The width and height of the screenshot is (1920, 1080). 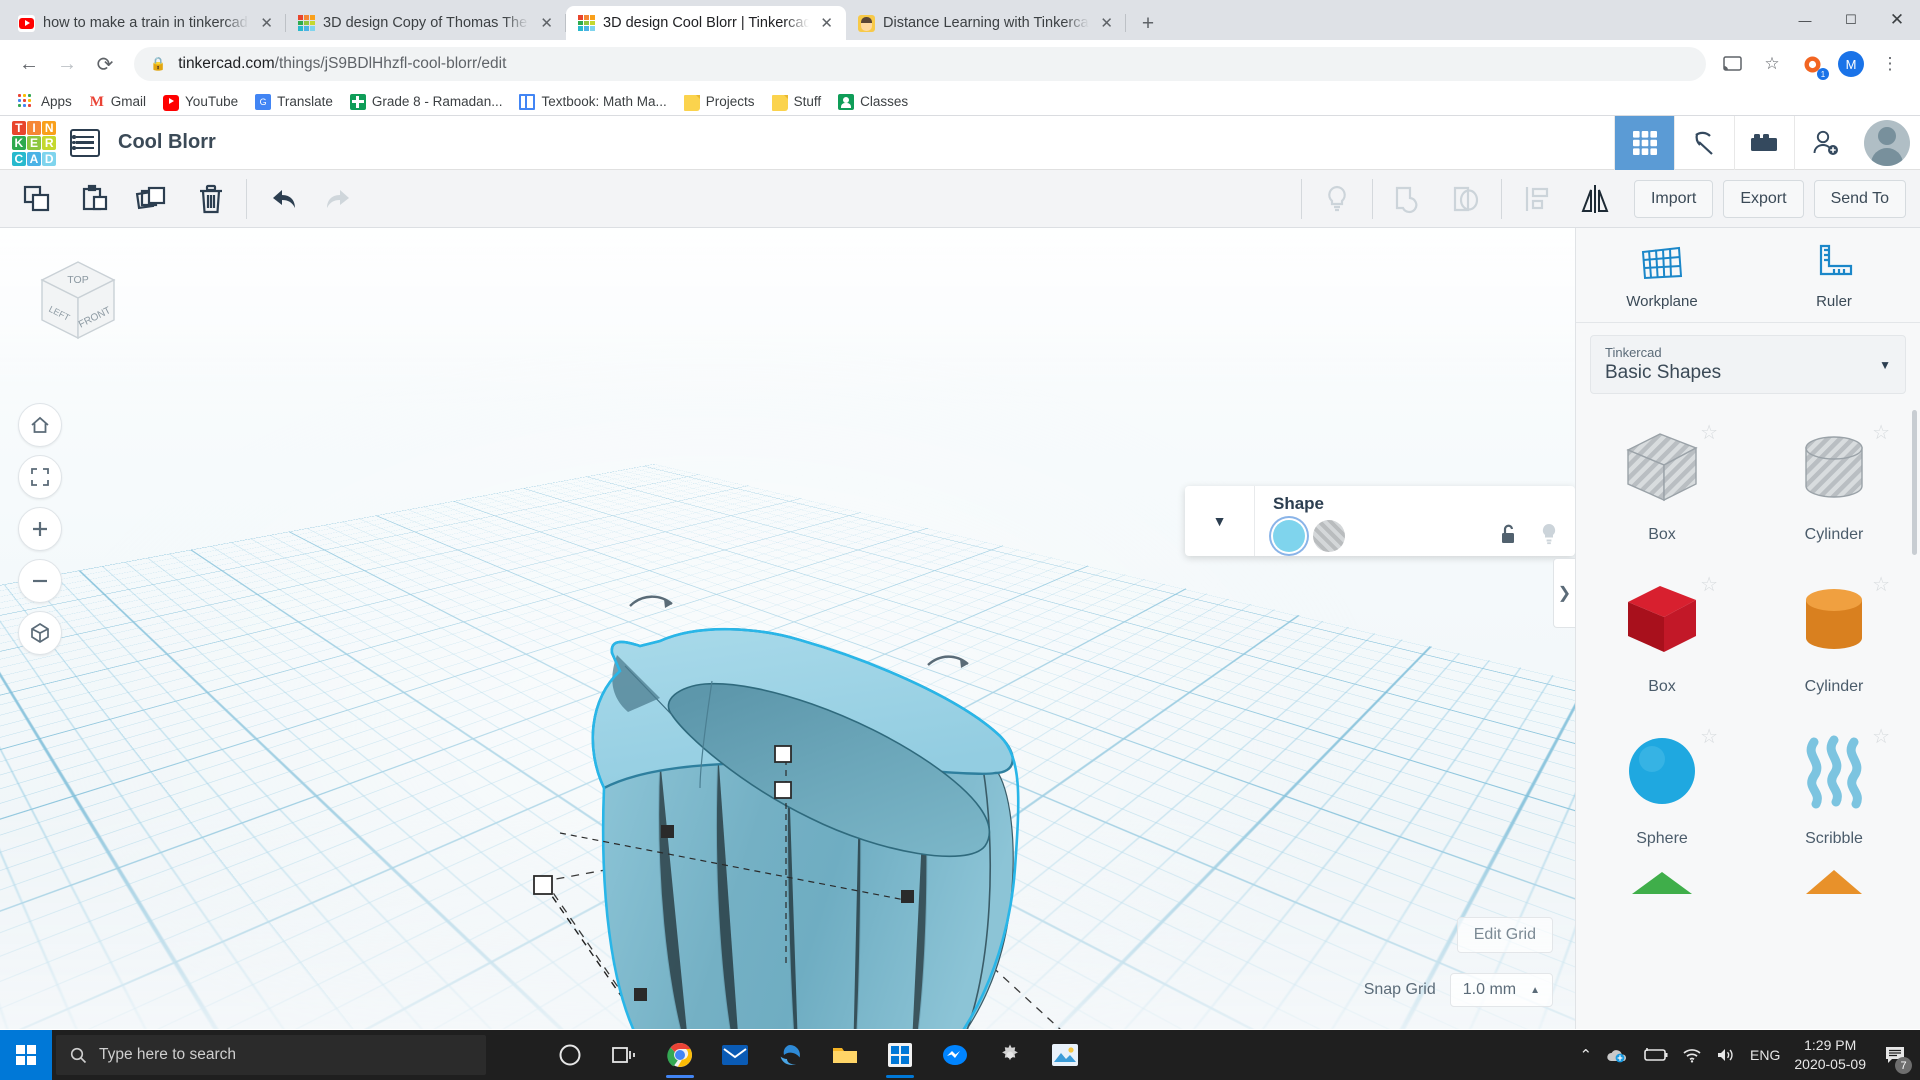 What do you see at coordinates (78, 1055) in the screenshot?
I see `search-icon` at bounding box center [78, 1055].